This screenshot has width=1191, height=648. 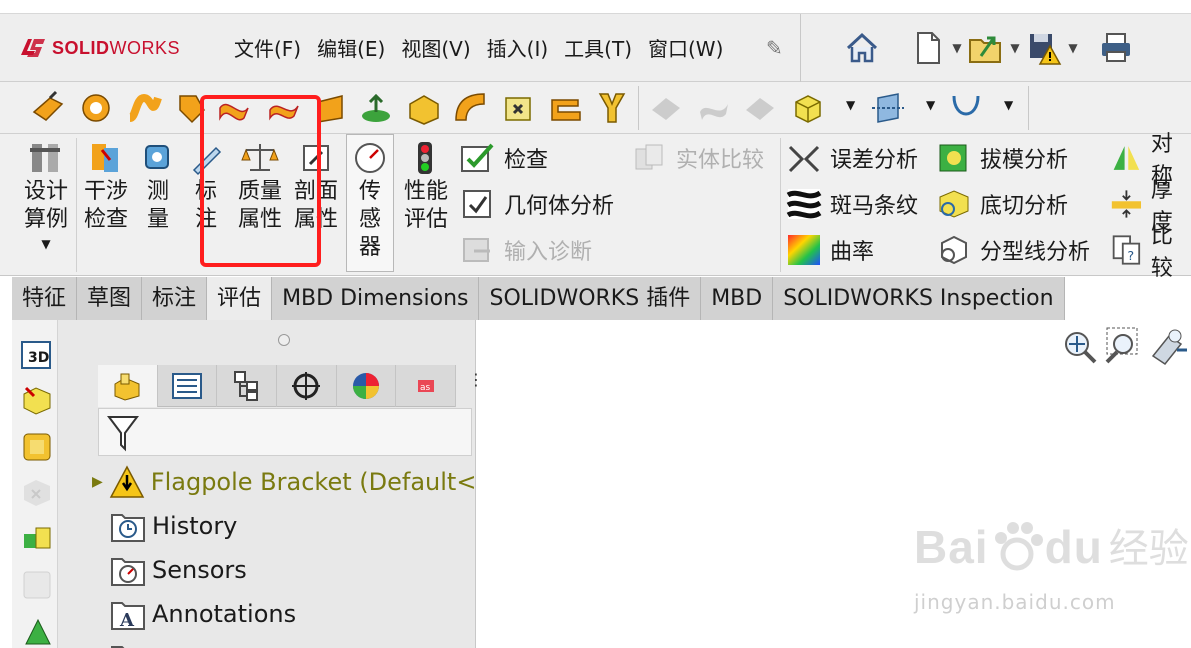 What do you see at coordinates (435, 49) in the screenshot?
I see `menu-view: 视图(V)` at bounding box center [435, 49].